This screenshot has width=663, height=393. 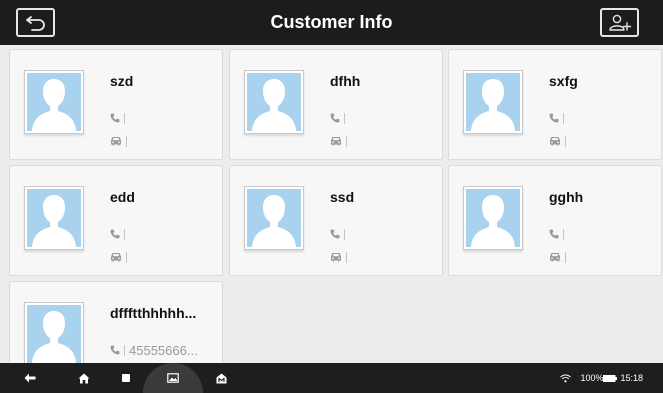 I want to click on customer-card: edd, so click(x=116, y=220).